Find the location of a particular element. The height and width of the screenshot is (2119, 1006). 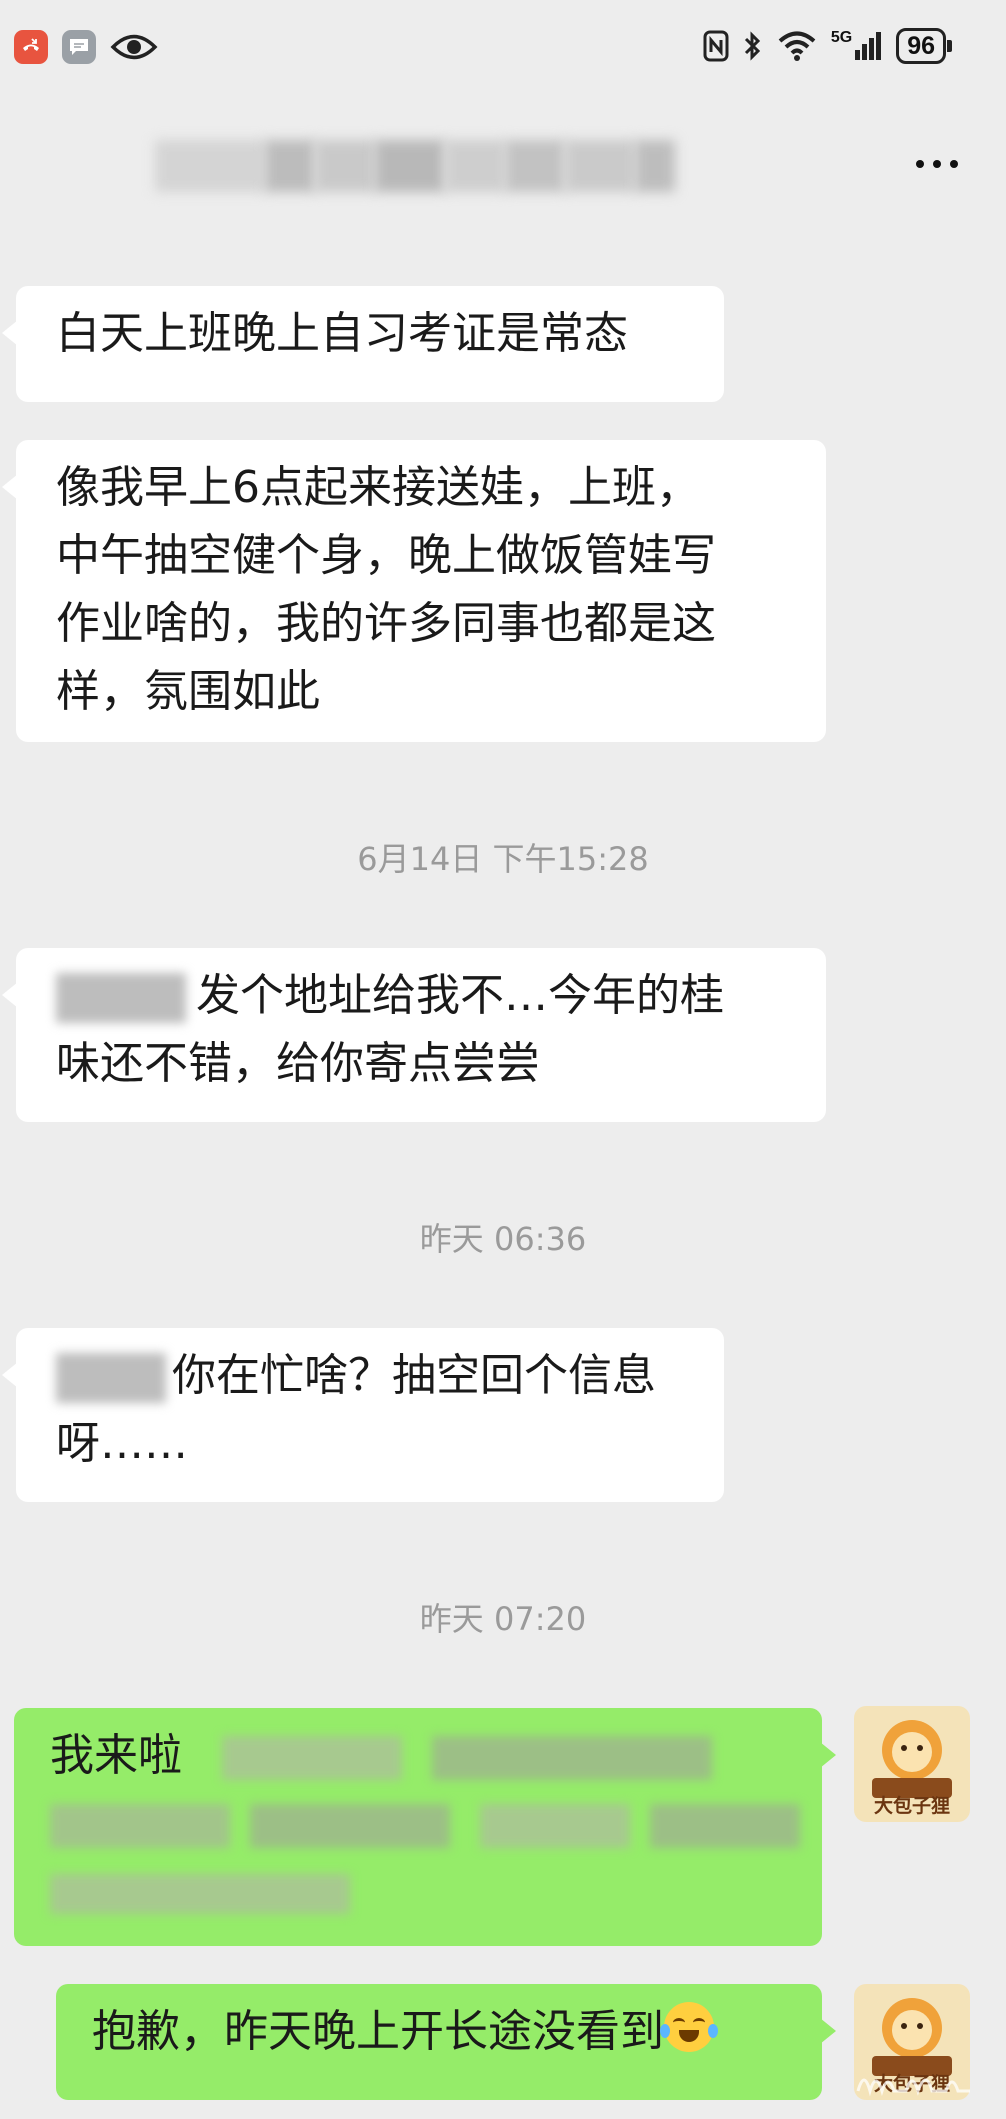

wifi-icon is located at coordinates (797, 46).